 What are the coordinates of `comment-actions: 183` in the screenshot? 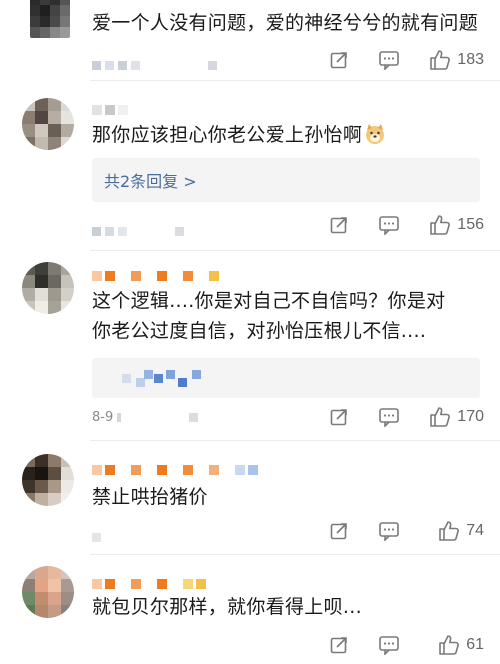 It's located at (400, 60).